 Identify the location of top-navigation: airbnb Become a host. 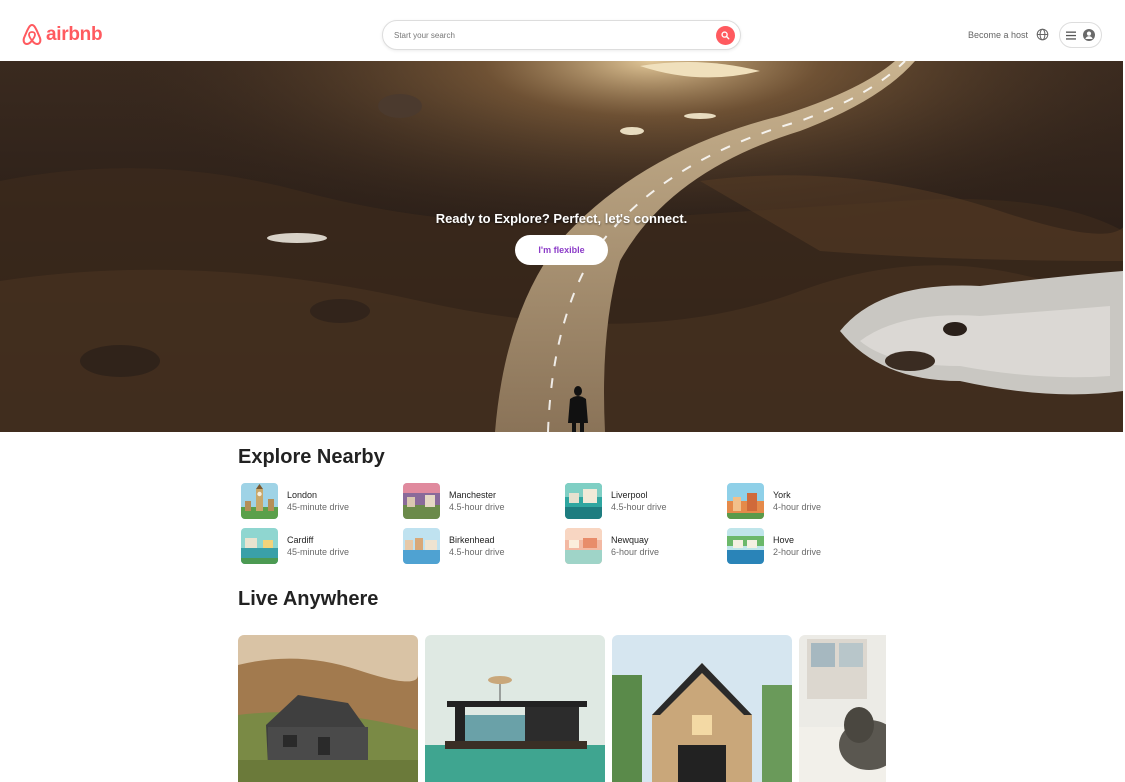
(562, 30).